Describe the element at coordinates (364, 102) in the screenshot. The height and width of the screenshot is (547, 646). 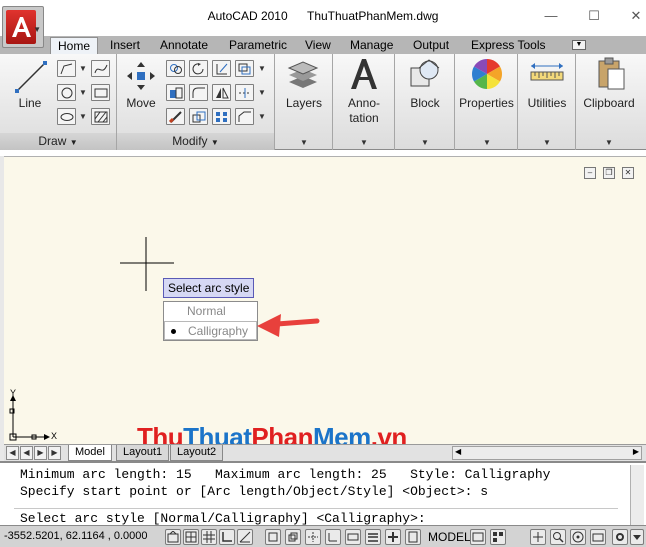
I see `annotation-panel: Anno- tation ▼` at that location.